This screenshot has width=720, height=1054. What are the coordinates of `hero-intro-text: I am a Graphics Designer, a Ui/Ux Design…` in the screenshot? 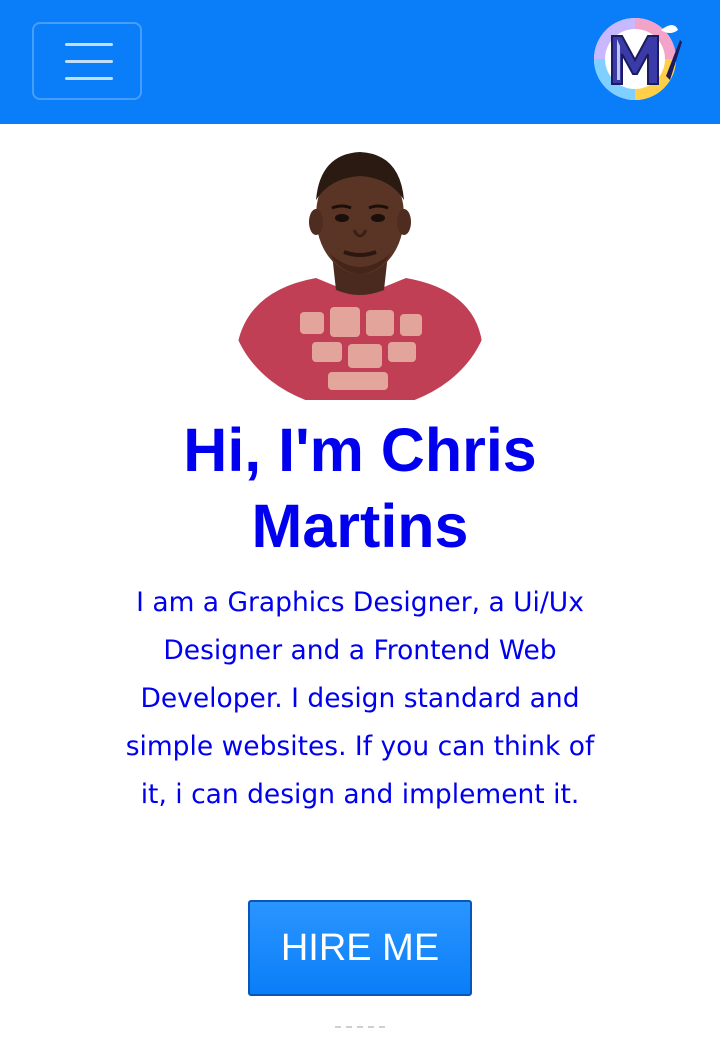 It's located at (360, 698).